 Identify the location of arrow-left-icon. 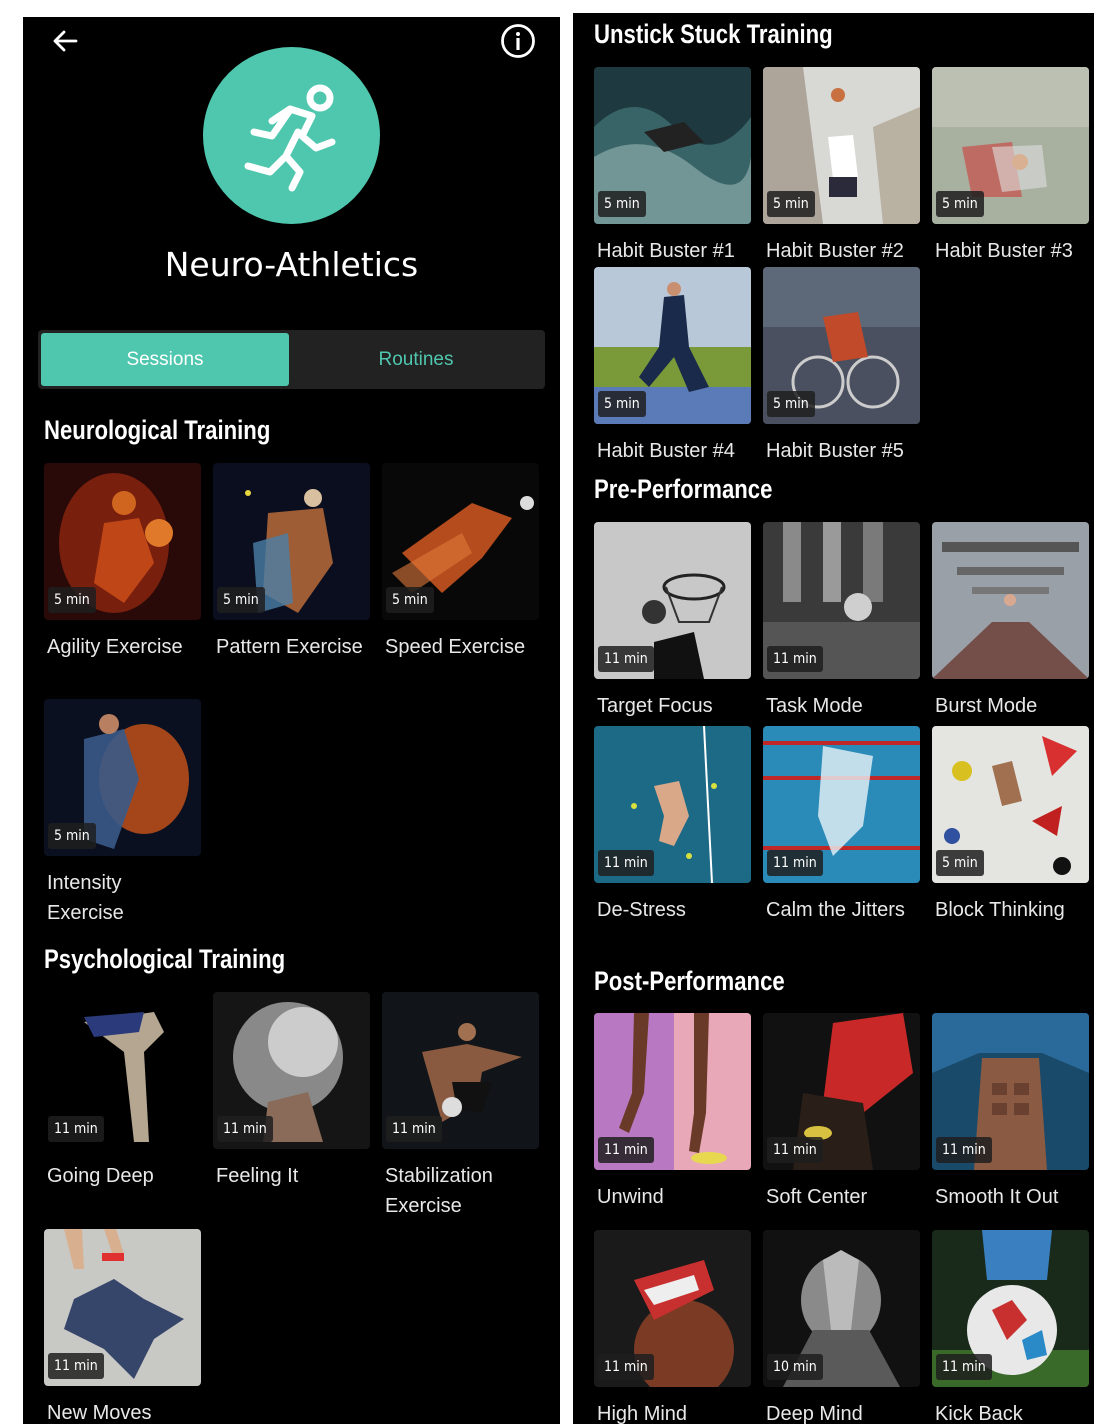
(65, 41).